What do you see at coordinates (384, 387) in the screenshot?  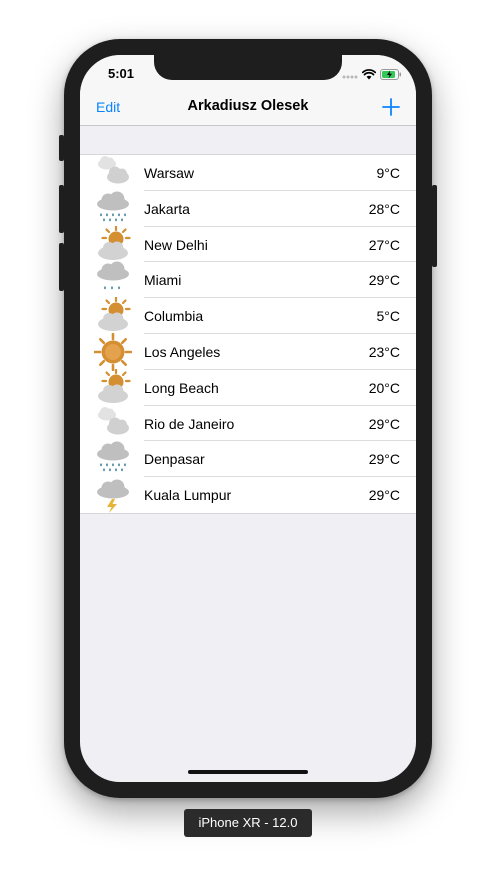 I see `city-temperature: 20°C` at bounding box center [384, 387].